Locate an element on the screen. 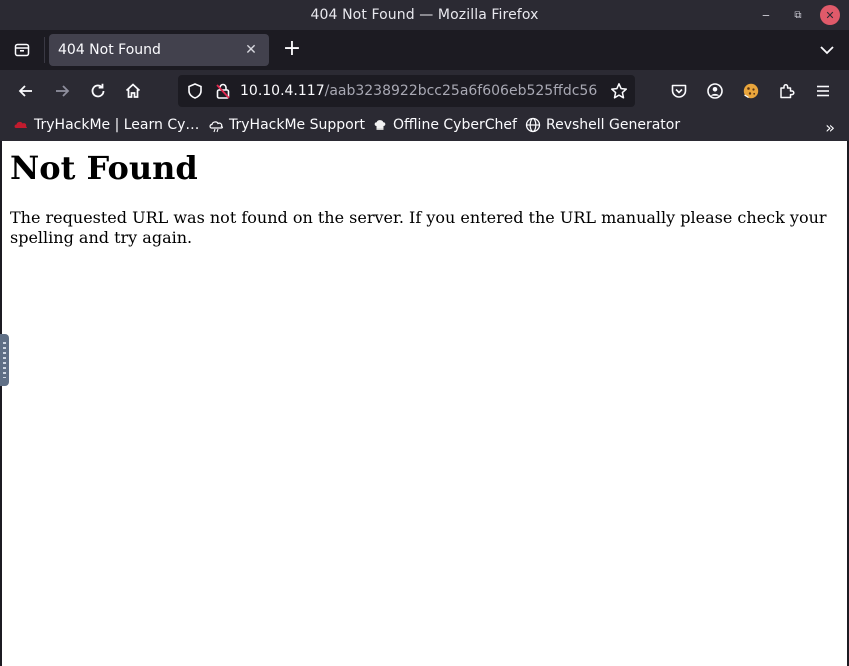 This screenshot has width=849, height=666. forward-button is located at coordinates (62, 91).